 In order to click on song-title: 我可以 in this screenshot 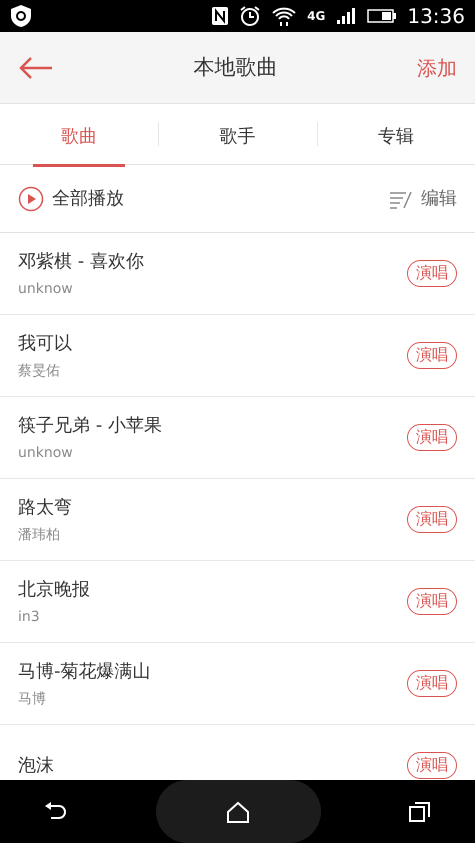, I will do `click(45, 344)`.